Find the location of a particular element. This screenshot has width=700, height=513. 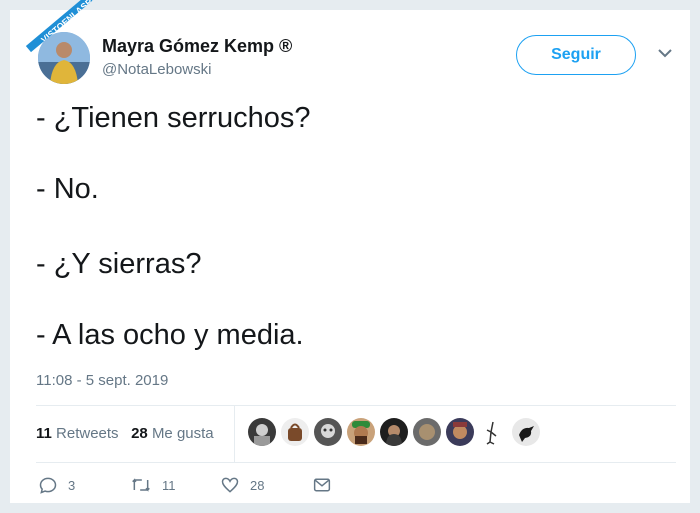

retweet-count: 11 is located at coordinates (169, 485).